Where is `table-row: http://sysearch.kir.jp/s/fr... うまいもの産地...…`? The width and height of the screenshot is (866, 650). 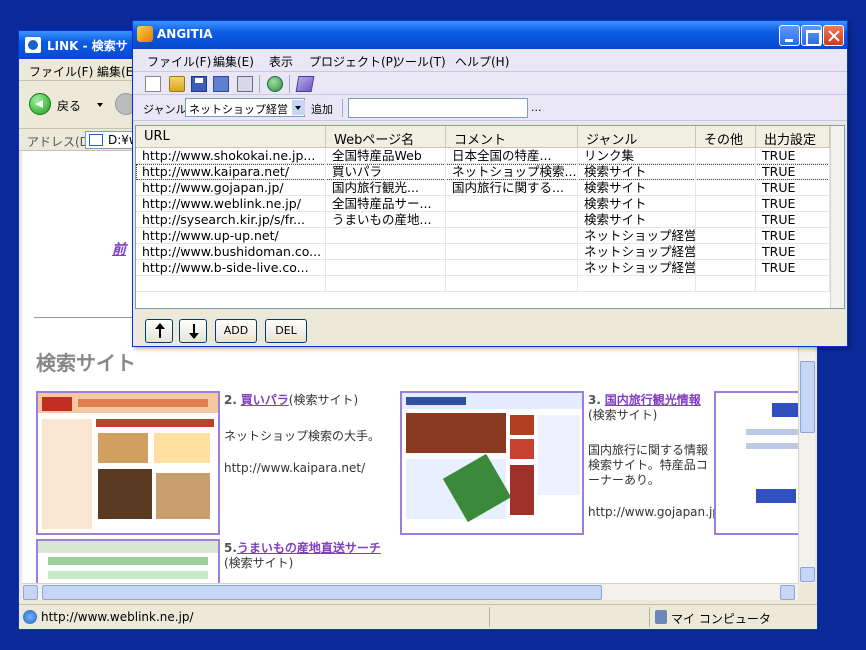 table-row: http://sysearch.kir.jp/s/fr... うまいもの産地...… is located at coordinates (483, 220).